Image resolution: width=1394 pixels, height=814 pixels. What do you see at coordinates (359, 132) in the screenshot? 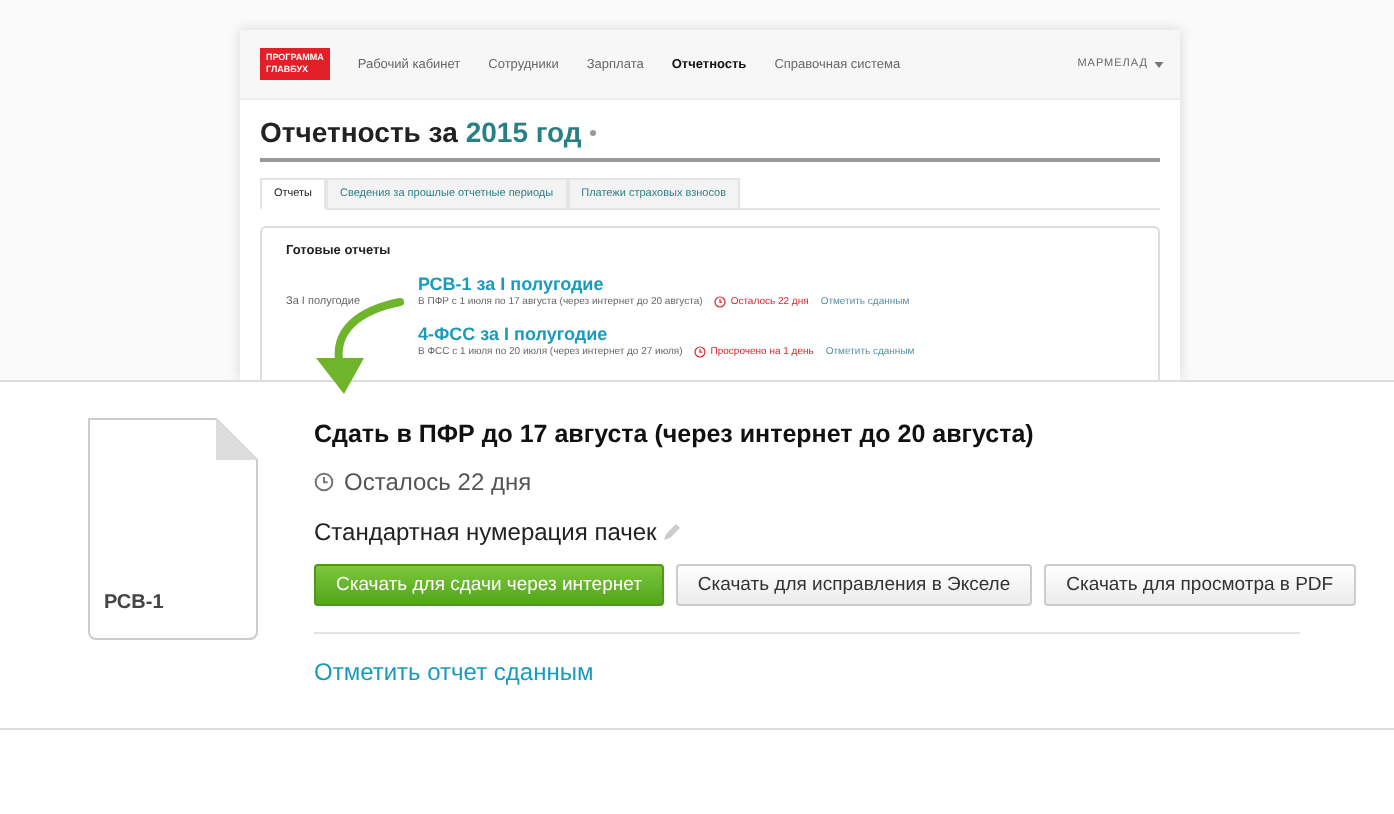
I see `page-title: Отчетность за` at bounding box center [359, 132].